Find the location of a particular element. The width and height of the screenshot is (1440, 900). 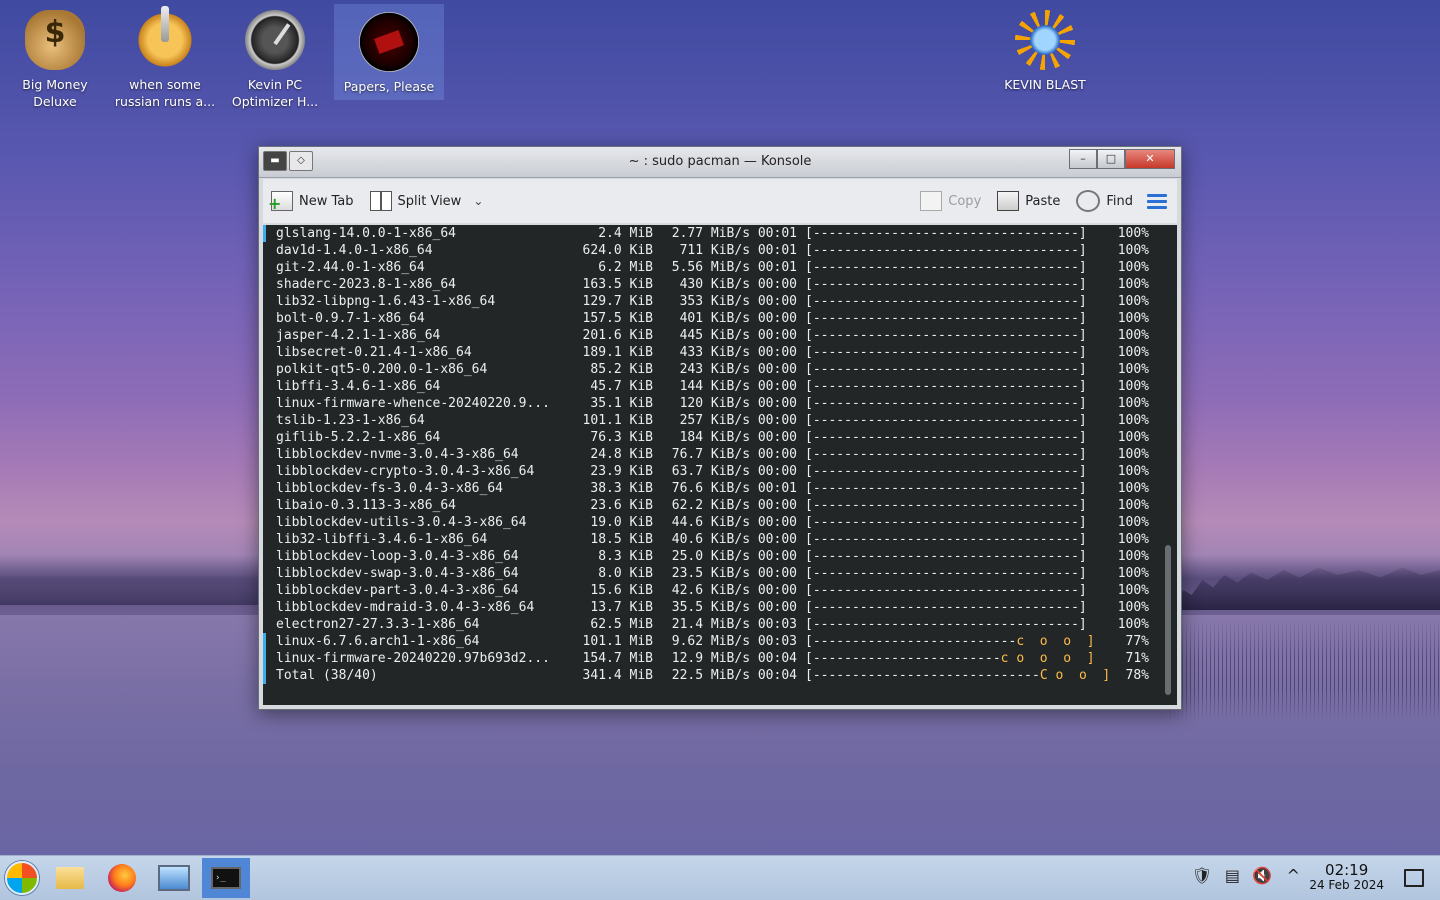

taskbar-firefox is located at coordinates (122, 878).